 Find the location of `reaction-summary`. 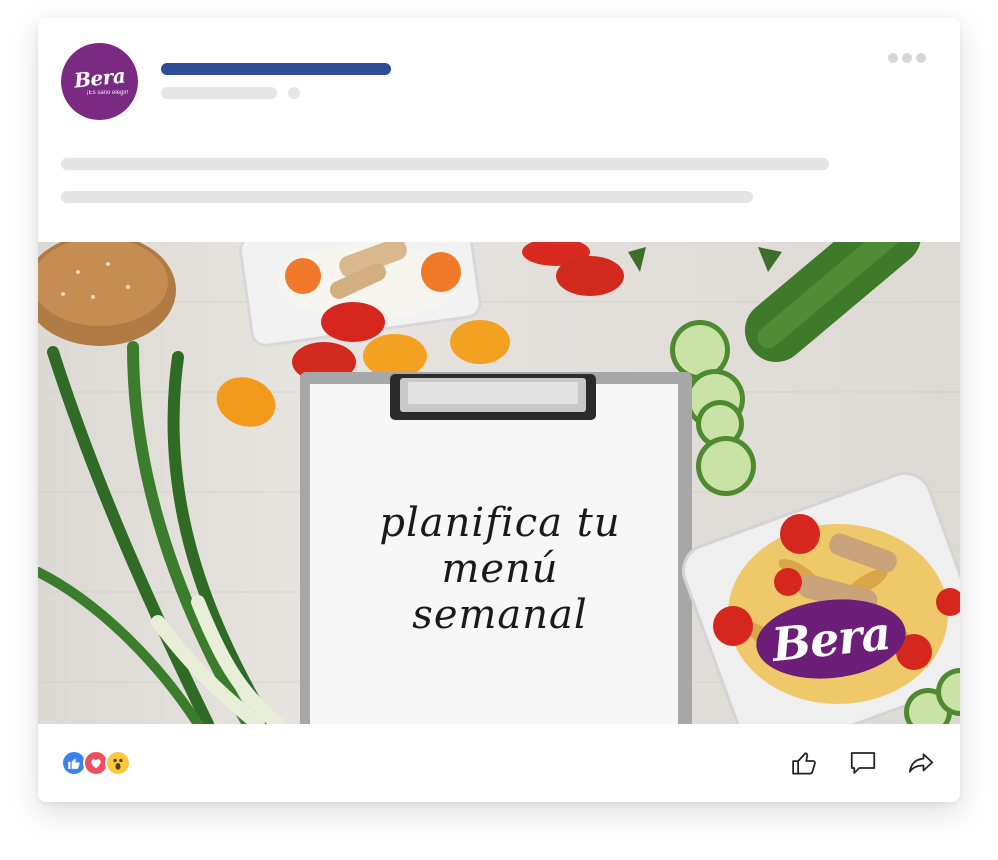

reaction-summary is located at coordinates (96, 763).